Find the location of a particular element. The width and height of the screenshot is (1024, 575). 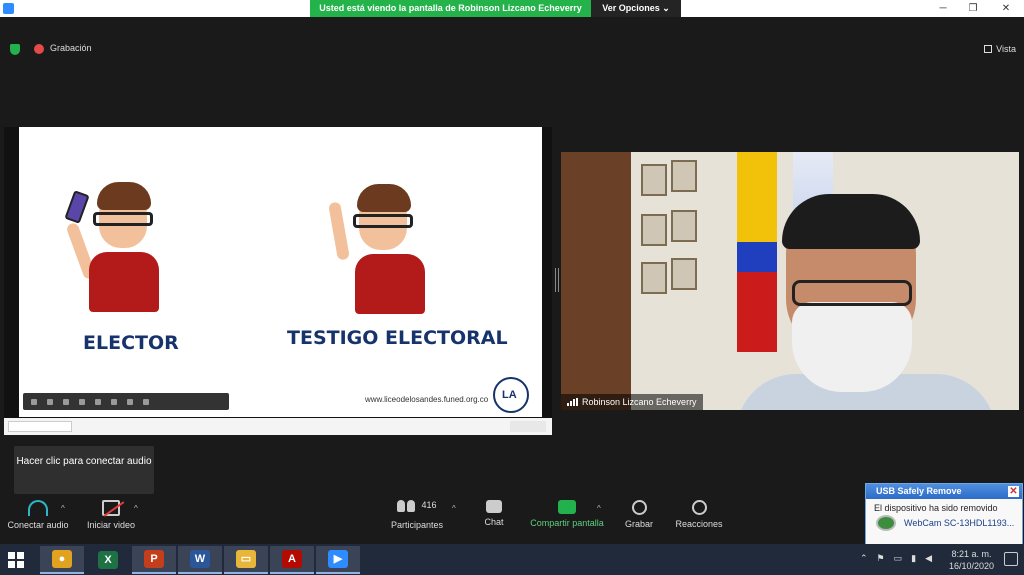

record-label: Grabar is located at coordinates (638, 524).